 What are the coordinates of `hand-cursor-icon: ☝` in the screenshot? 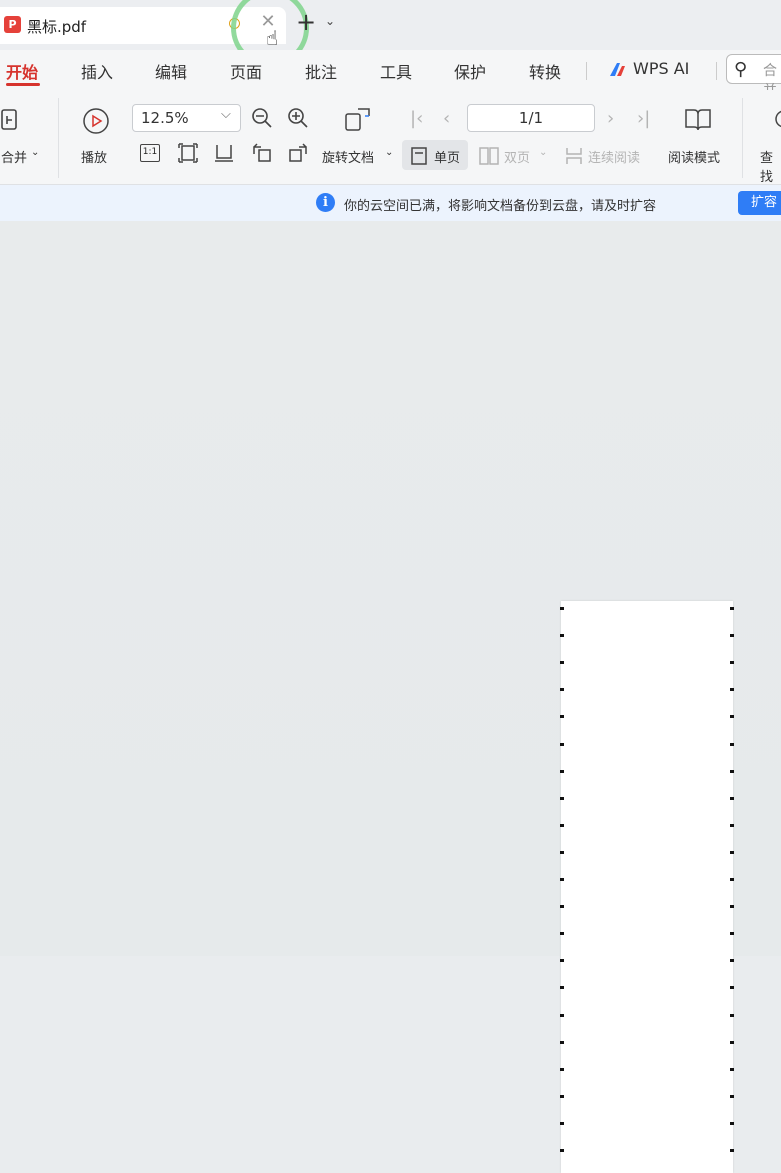 It's located at (272, 38).